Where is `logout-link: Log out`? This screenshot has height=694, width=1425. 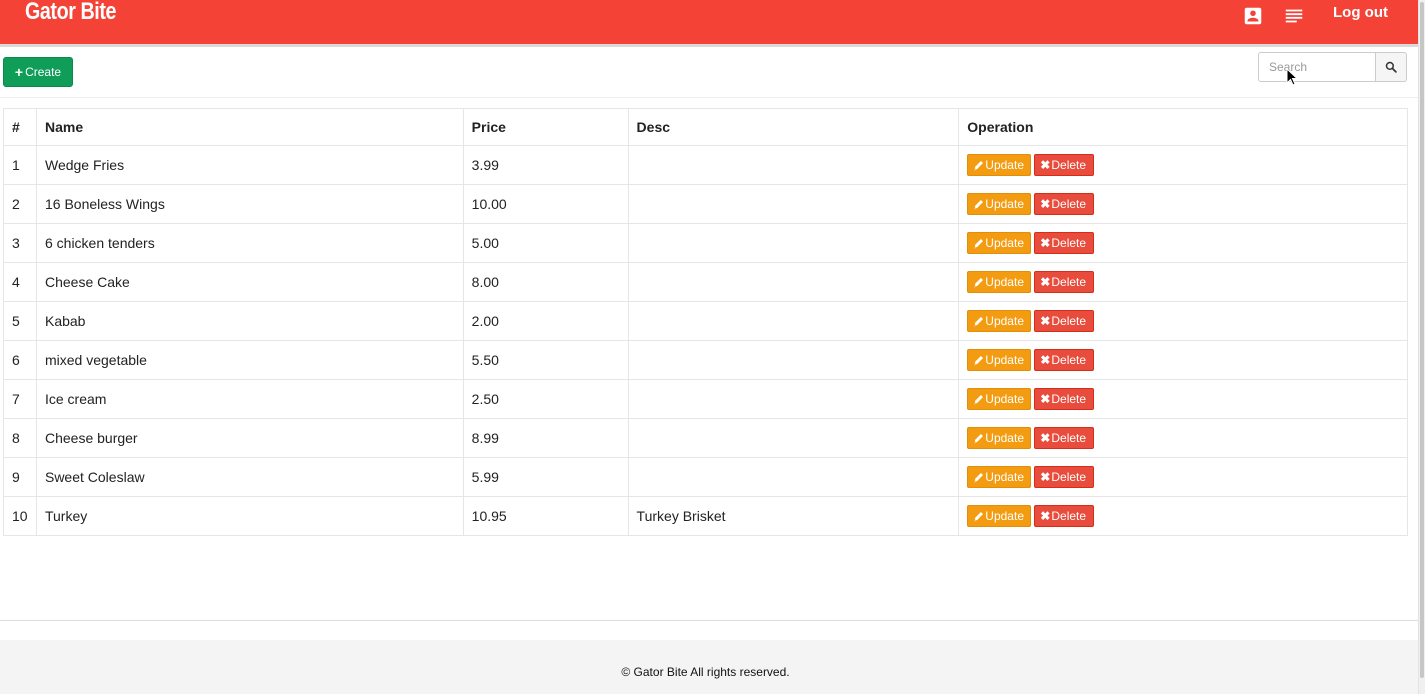 logout-link: Log out is located at coordinates (1360, 12).